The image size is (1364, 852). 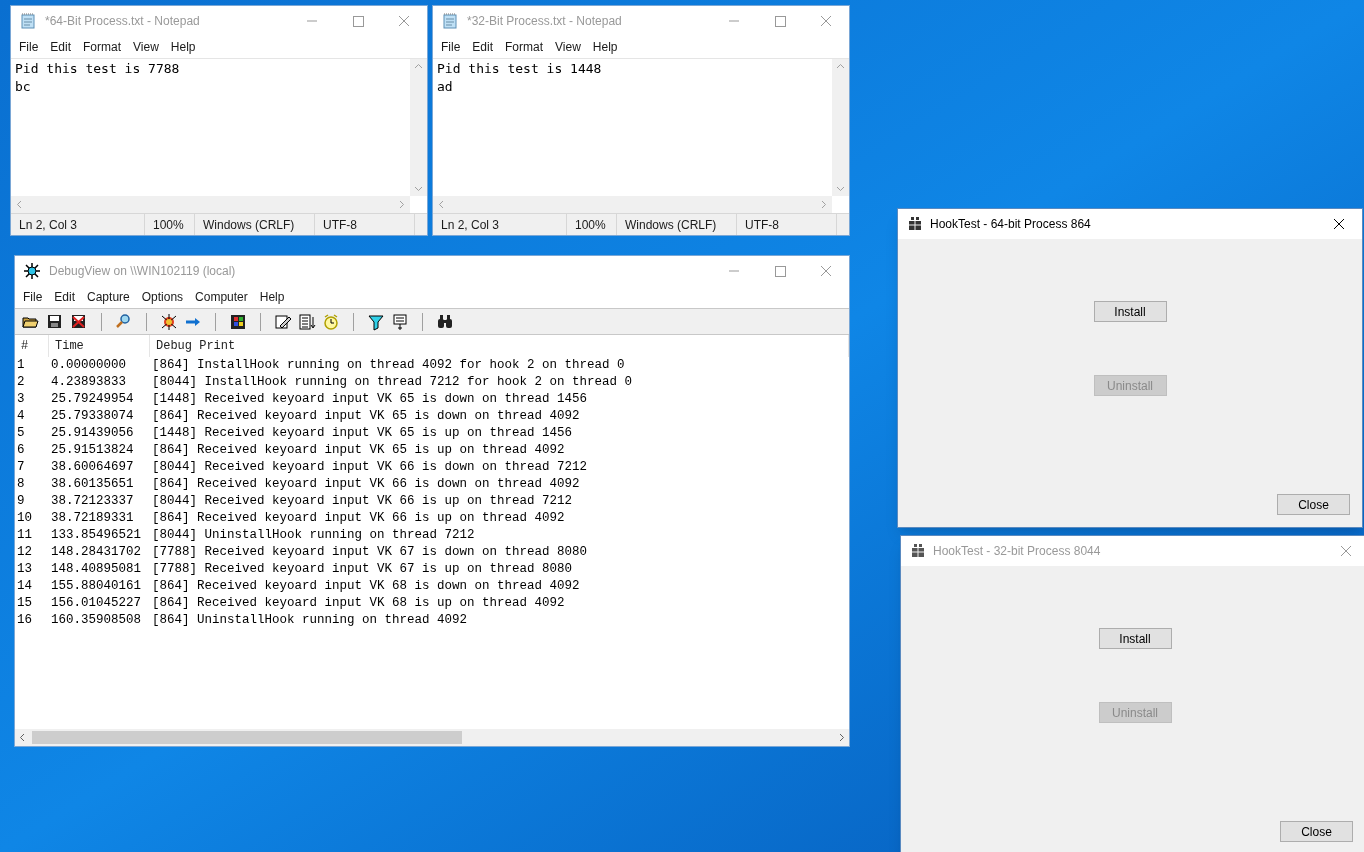 What do you see at coordinates (369, 467) in the screenshot?
I see `table-cell-text: [8044] Received keyoard input VK 66 is down on thread 7212` at bounding box center [369, 467].